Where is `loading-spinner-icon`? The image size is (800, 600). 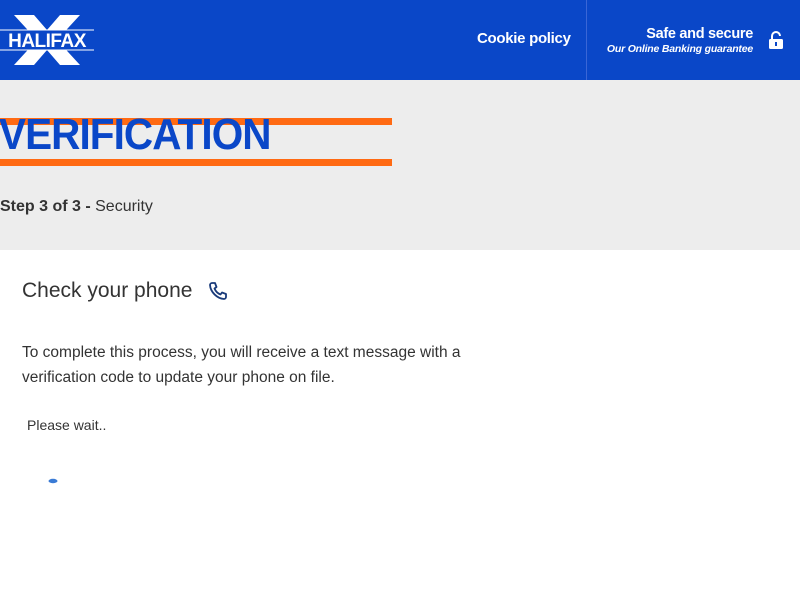 loading-spinner-icon is located at coordinates (53, 477).